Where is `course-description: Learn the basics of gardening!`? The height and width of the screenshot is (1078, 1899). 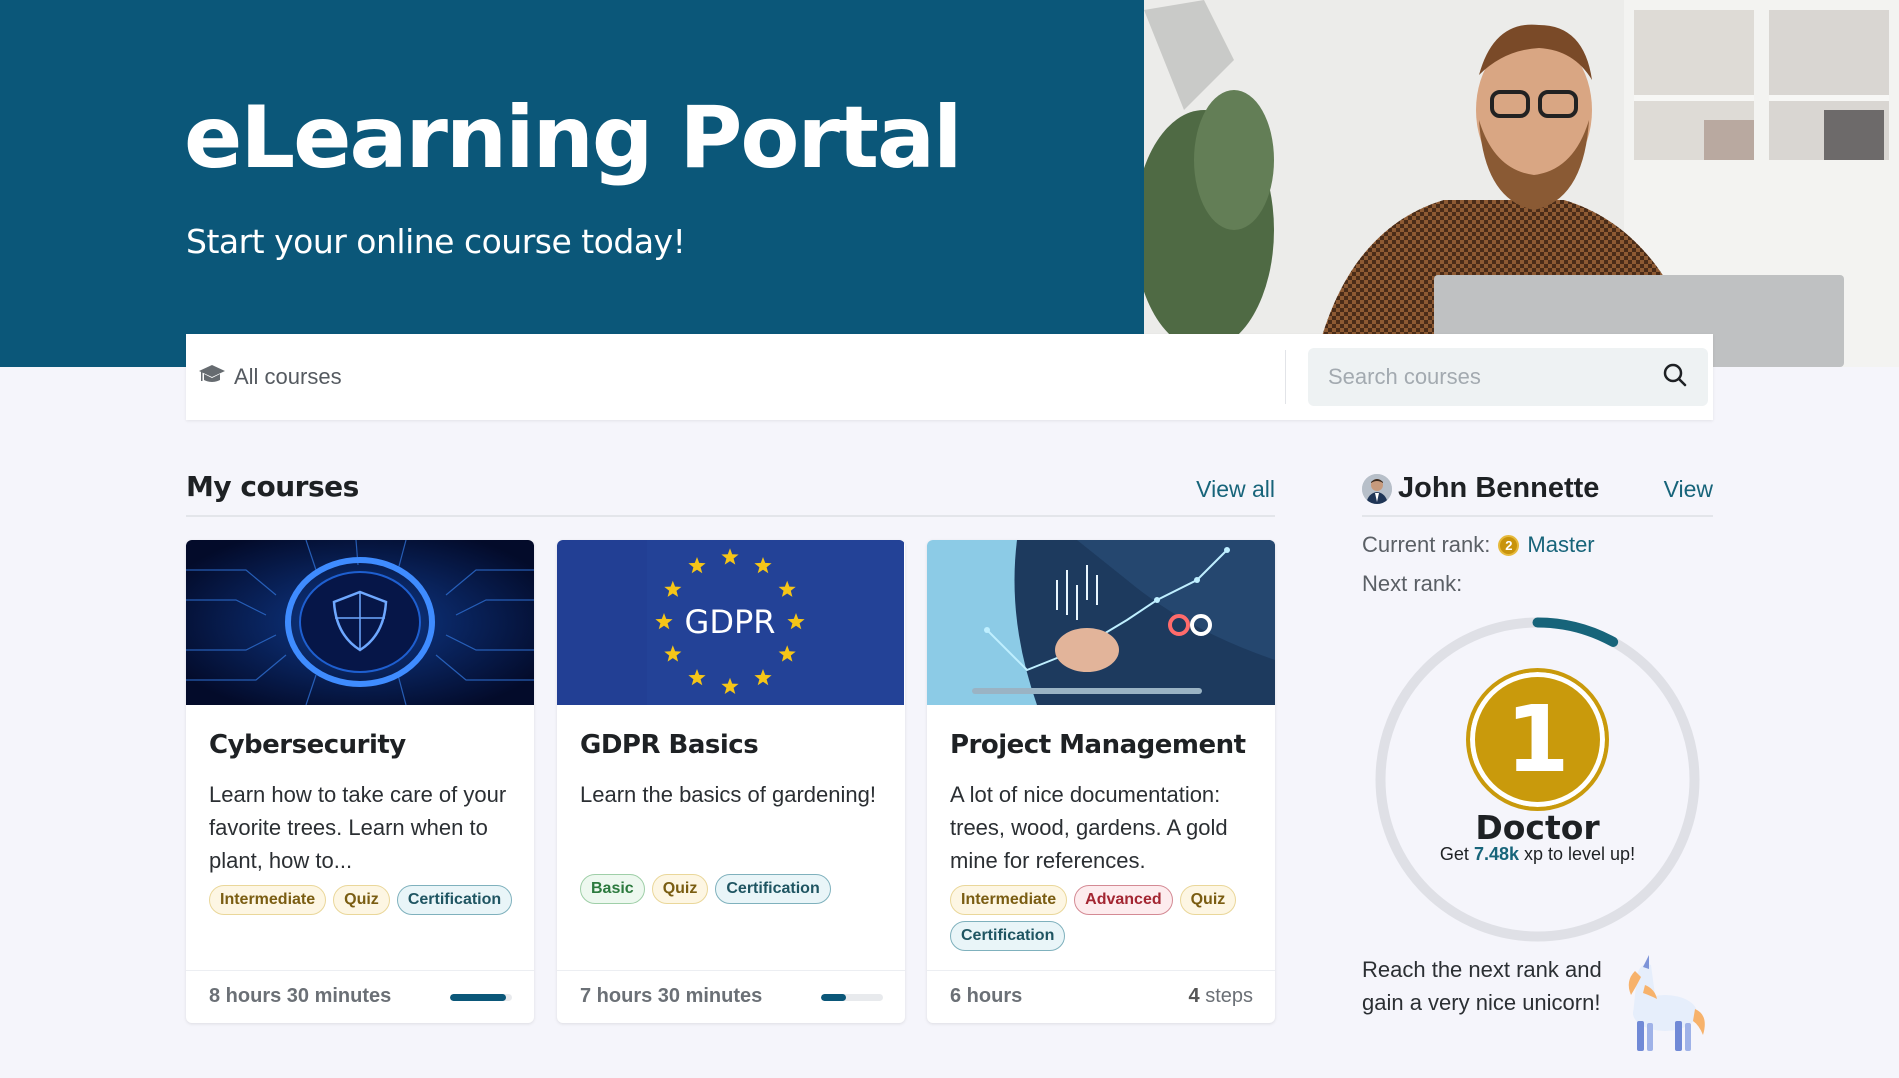
course-description: Learn the basics of gardening! is located at coordinates (728, 794).